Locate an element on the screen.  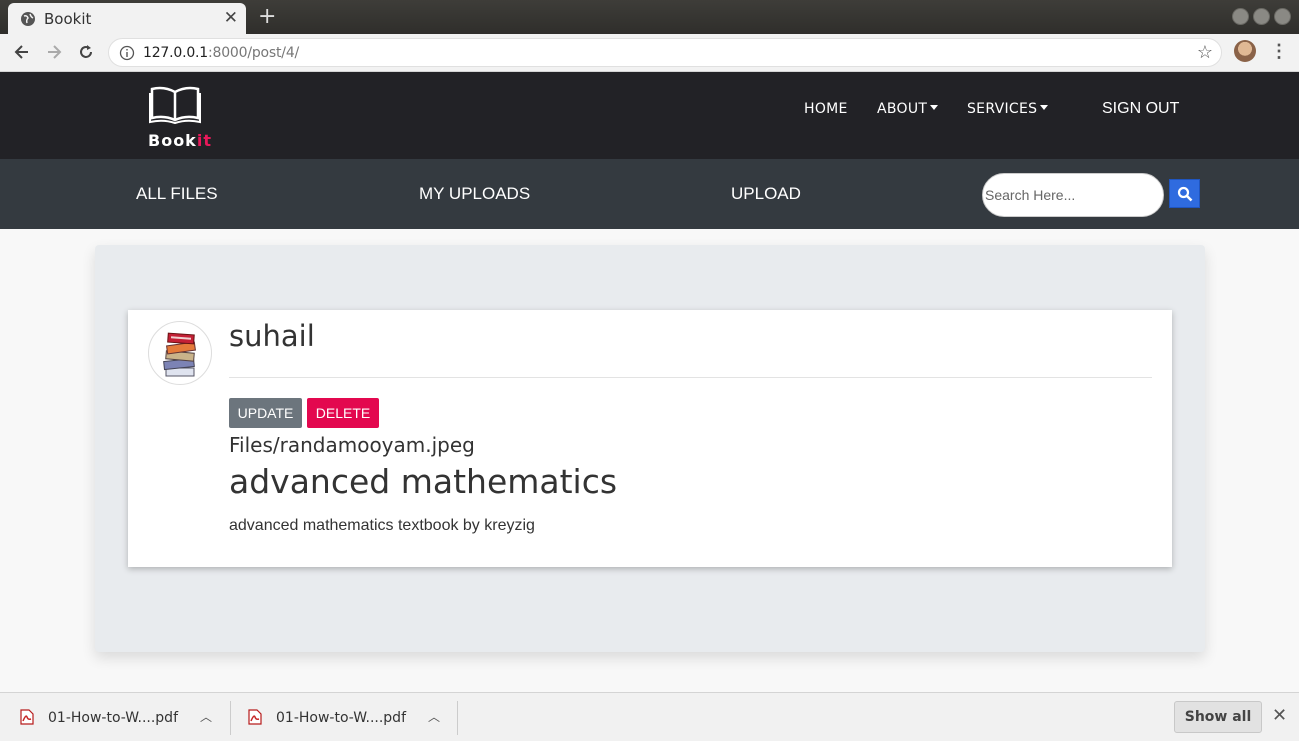
search-icon is located at coordinates (1185, 194).